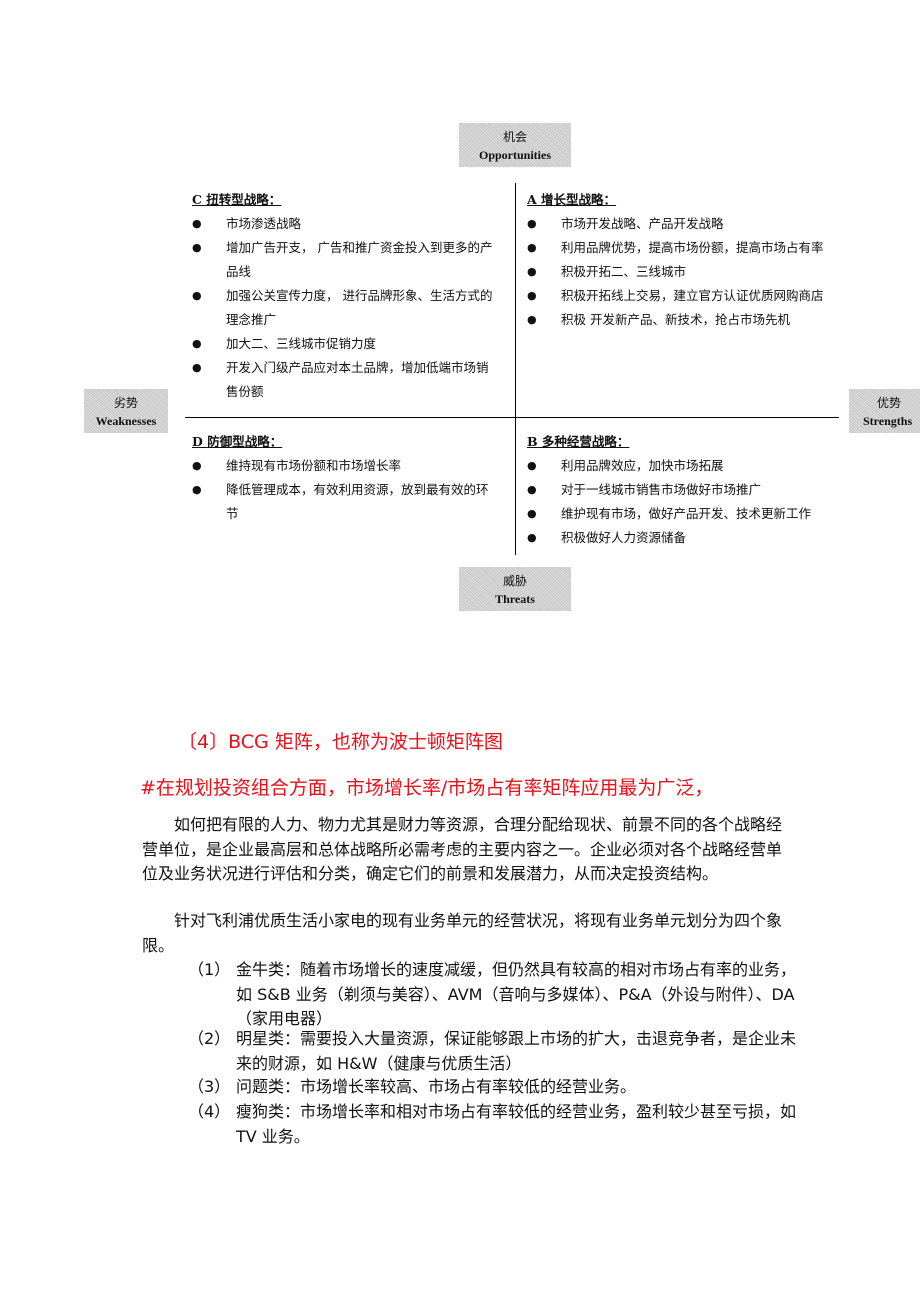 This screenshot has width=920, height=1302. I want to click on list-item-3: （3） 问题类：市场增长率较高、市场占有率较低的经营业务。, so click(498, 1087).